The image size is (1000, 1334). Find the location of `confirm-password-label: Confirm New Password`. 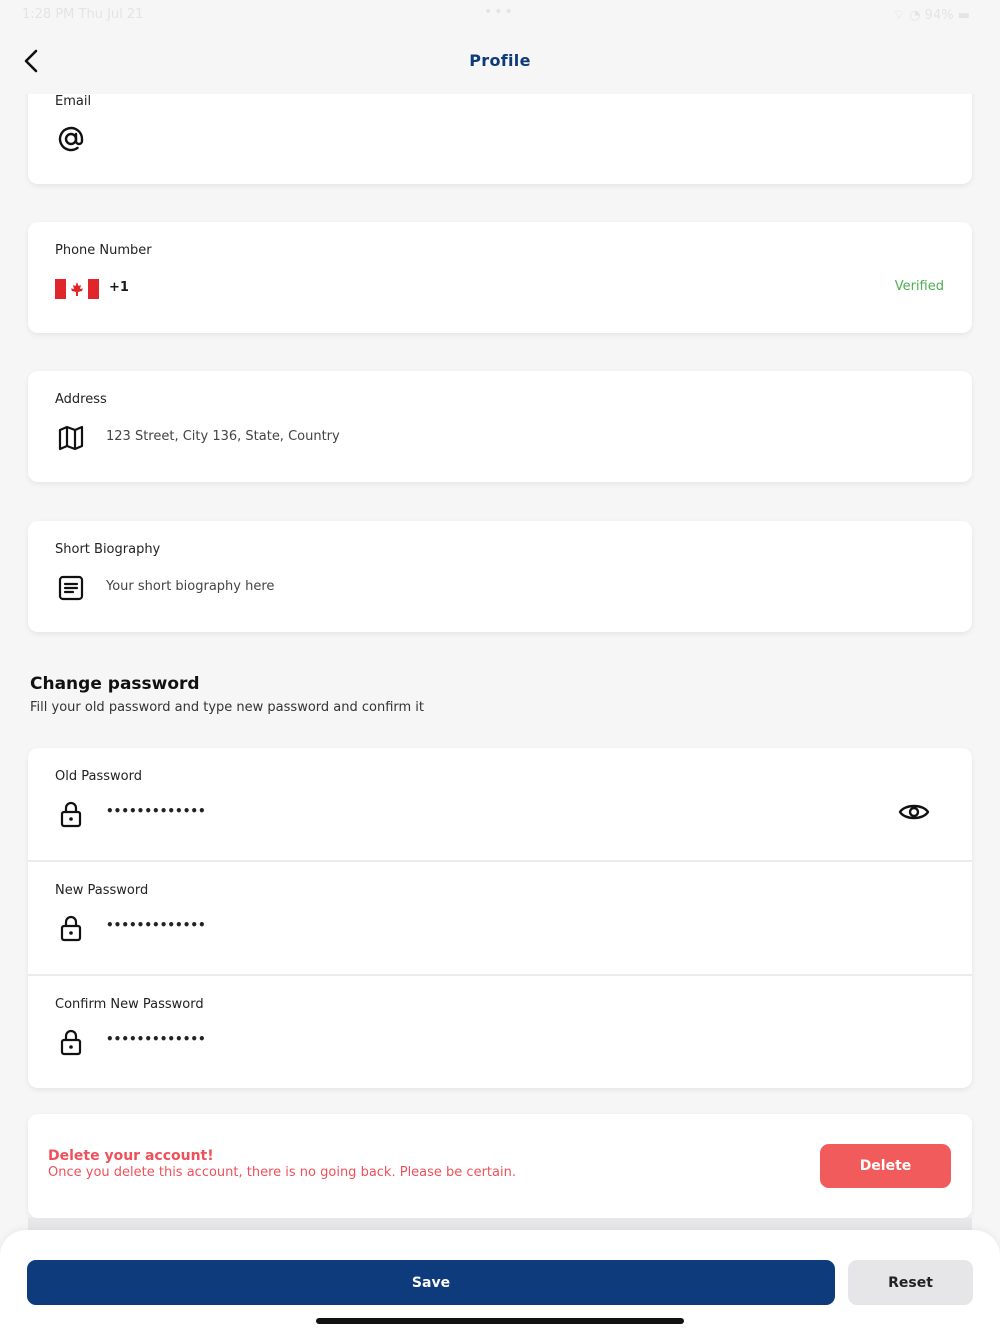

confirm-password-label: Confirm New Password is located at coordinates (129, 1004).